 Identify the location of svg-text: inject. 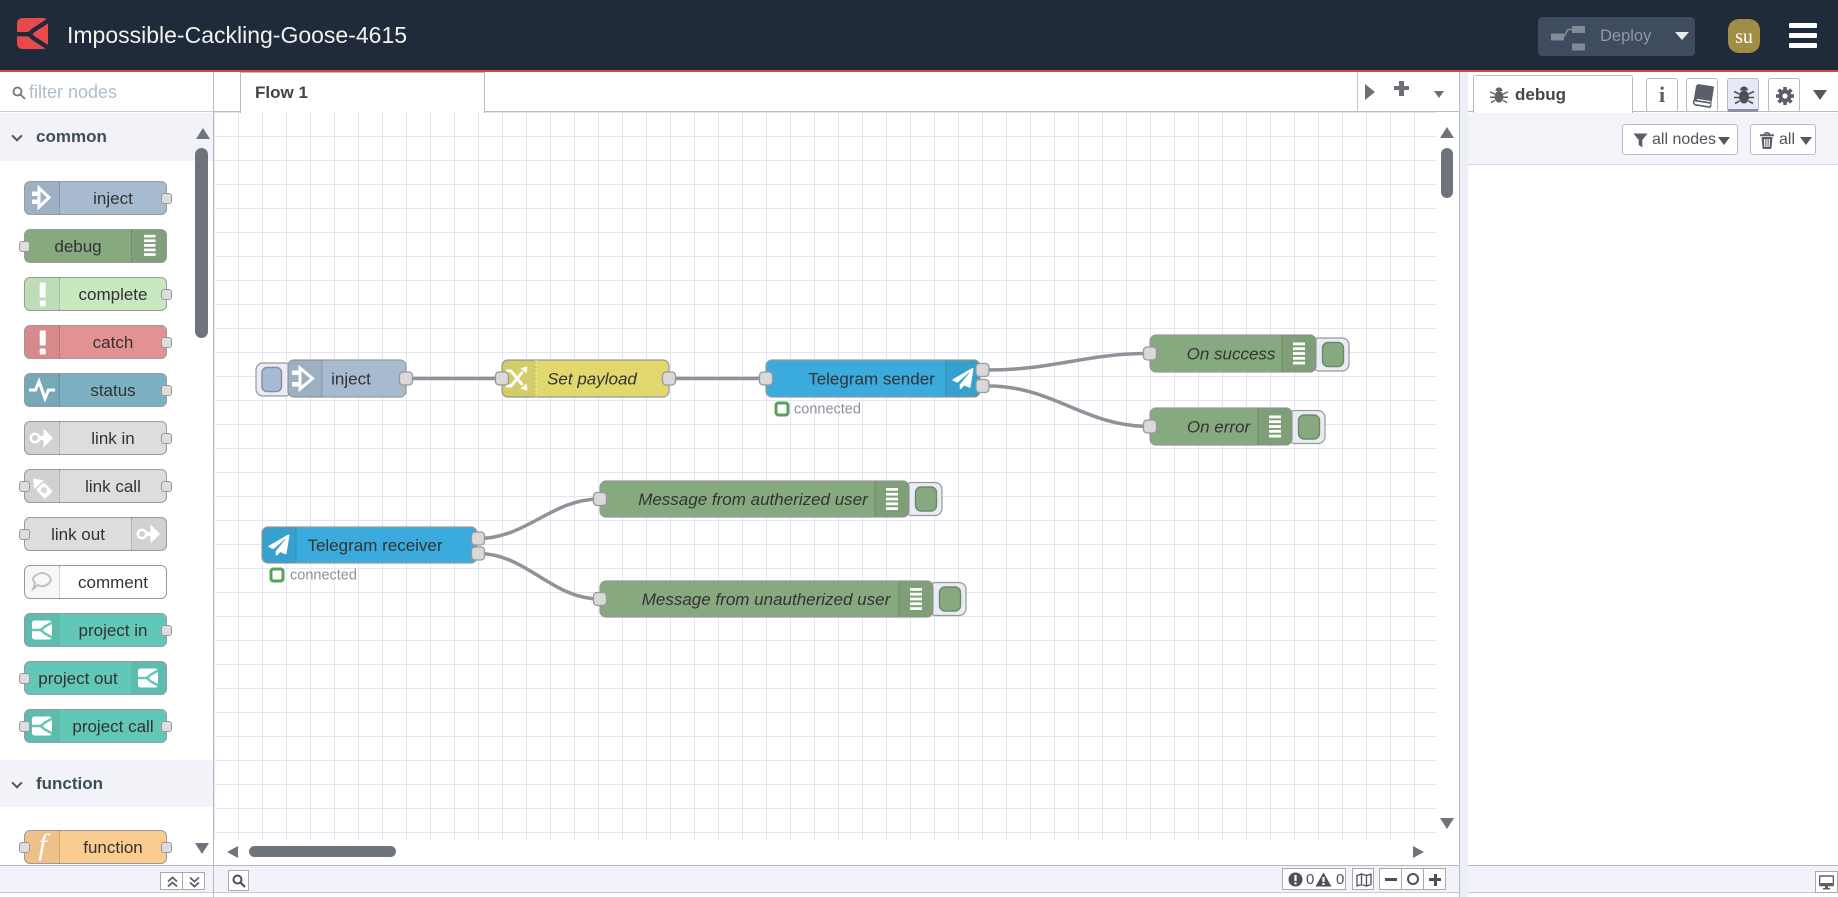
(351, 379).